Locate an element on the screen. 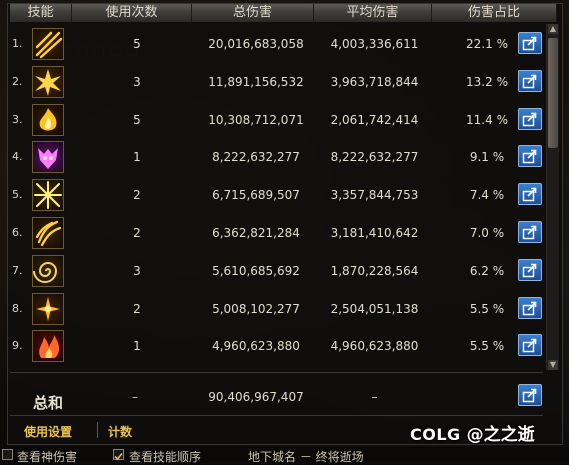  table-header: 技能 使用次数 总伤害 平均伤害 伤害占比 is located at coordinates (283, 13).